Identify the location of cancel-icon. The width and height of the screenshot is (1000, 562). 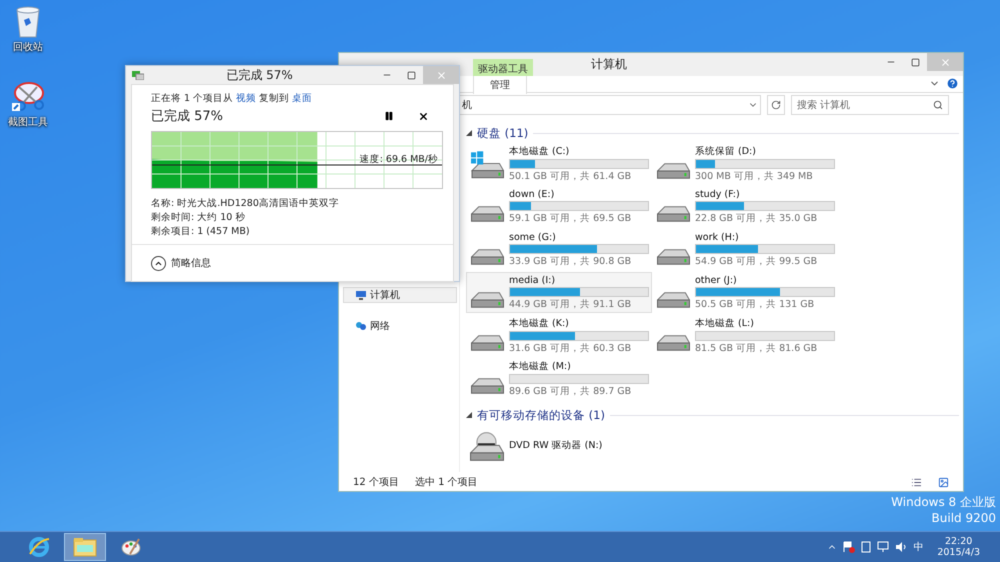
(423, 116).